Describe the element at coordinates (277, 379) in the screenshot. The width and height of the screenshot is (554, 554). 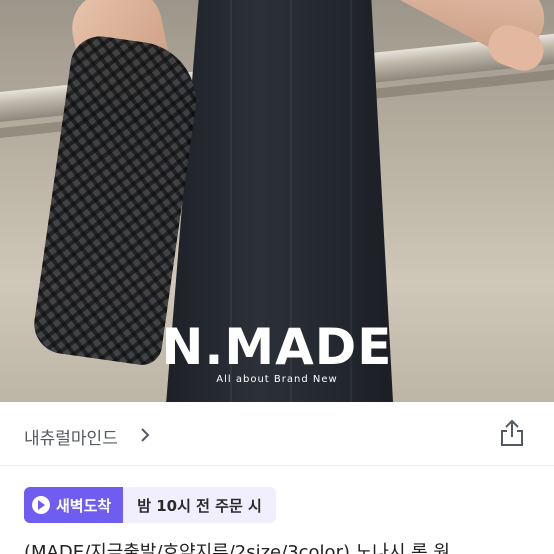
I see `brand-tagline: All about Brand New` at that location.